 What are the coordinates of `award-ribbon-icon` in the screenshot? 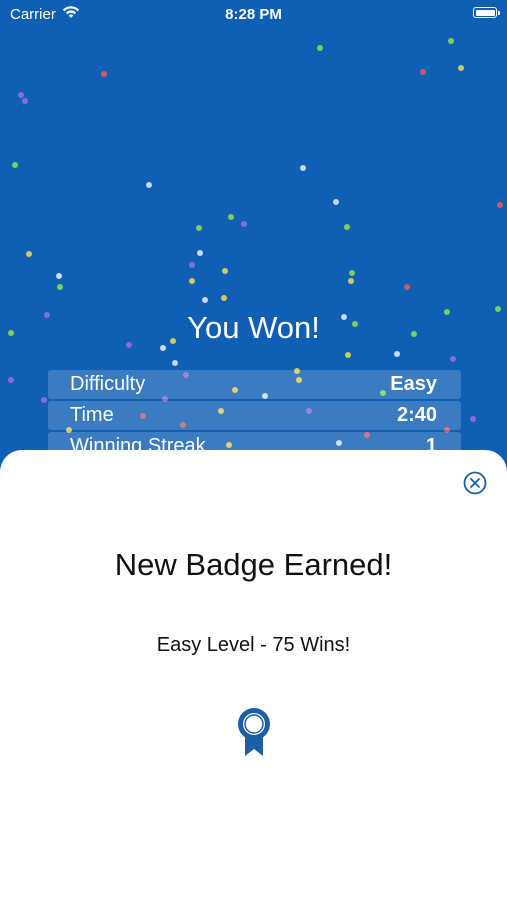 It's located at (254, 732).